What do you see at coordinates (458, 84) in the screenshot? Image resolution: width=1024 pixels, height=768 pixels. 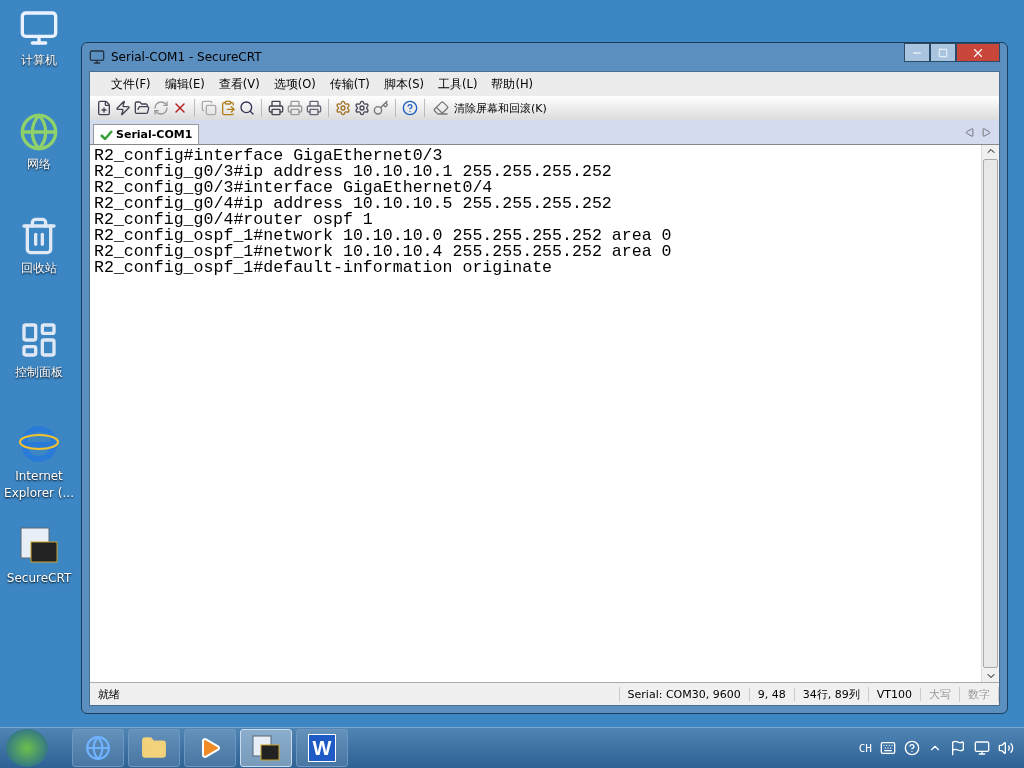 I see `menu-item: 工具(L)` at bounding box center [458, 84].